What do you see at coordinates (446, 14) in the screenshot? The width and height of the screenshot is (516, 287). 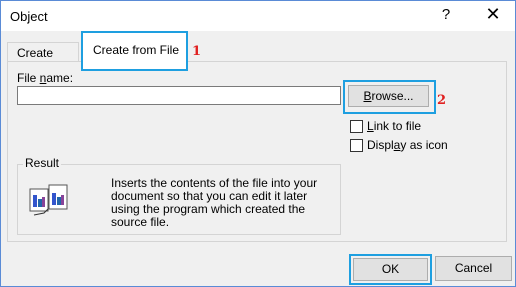 I see `help-icon: ?` at bounding box center [446, 14].